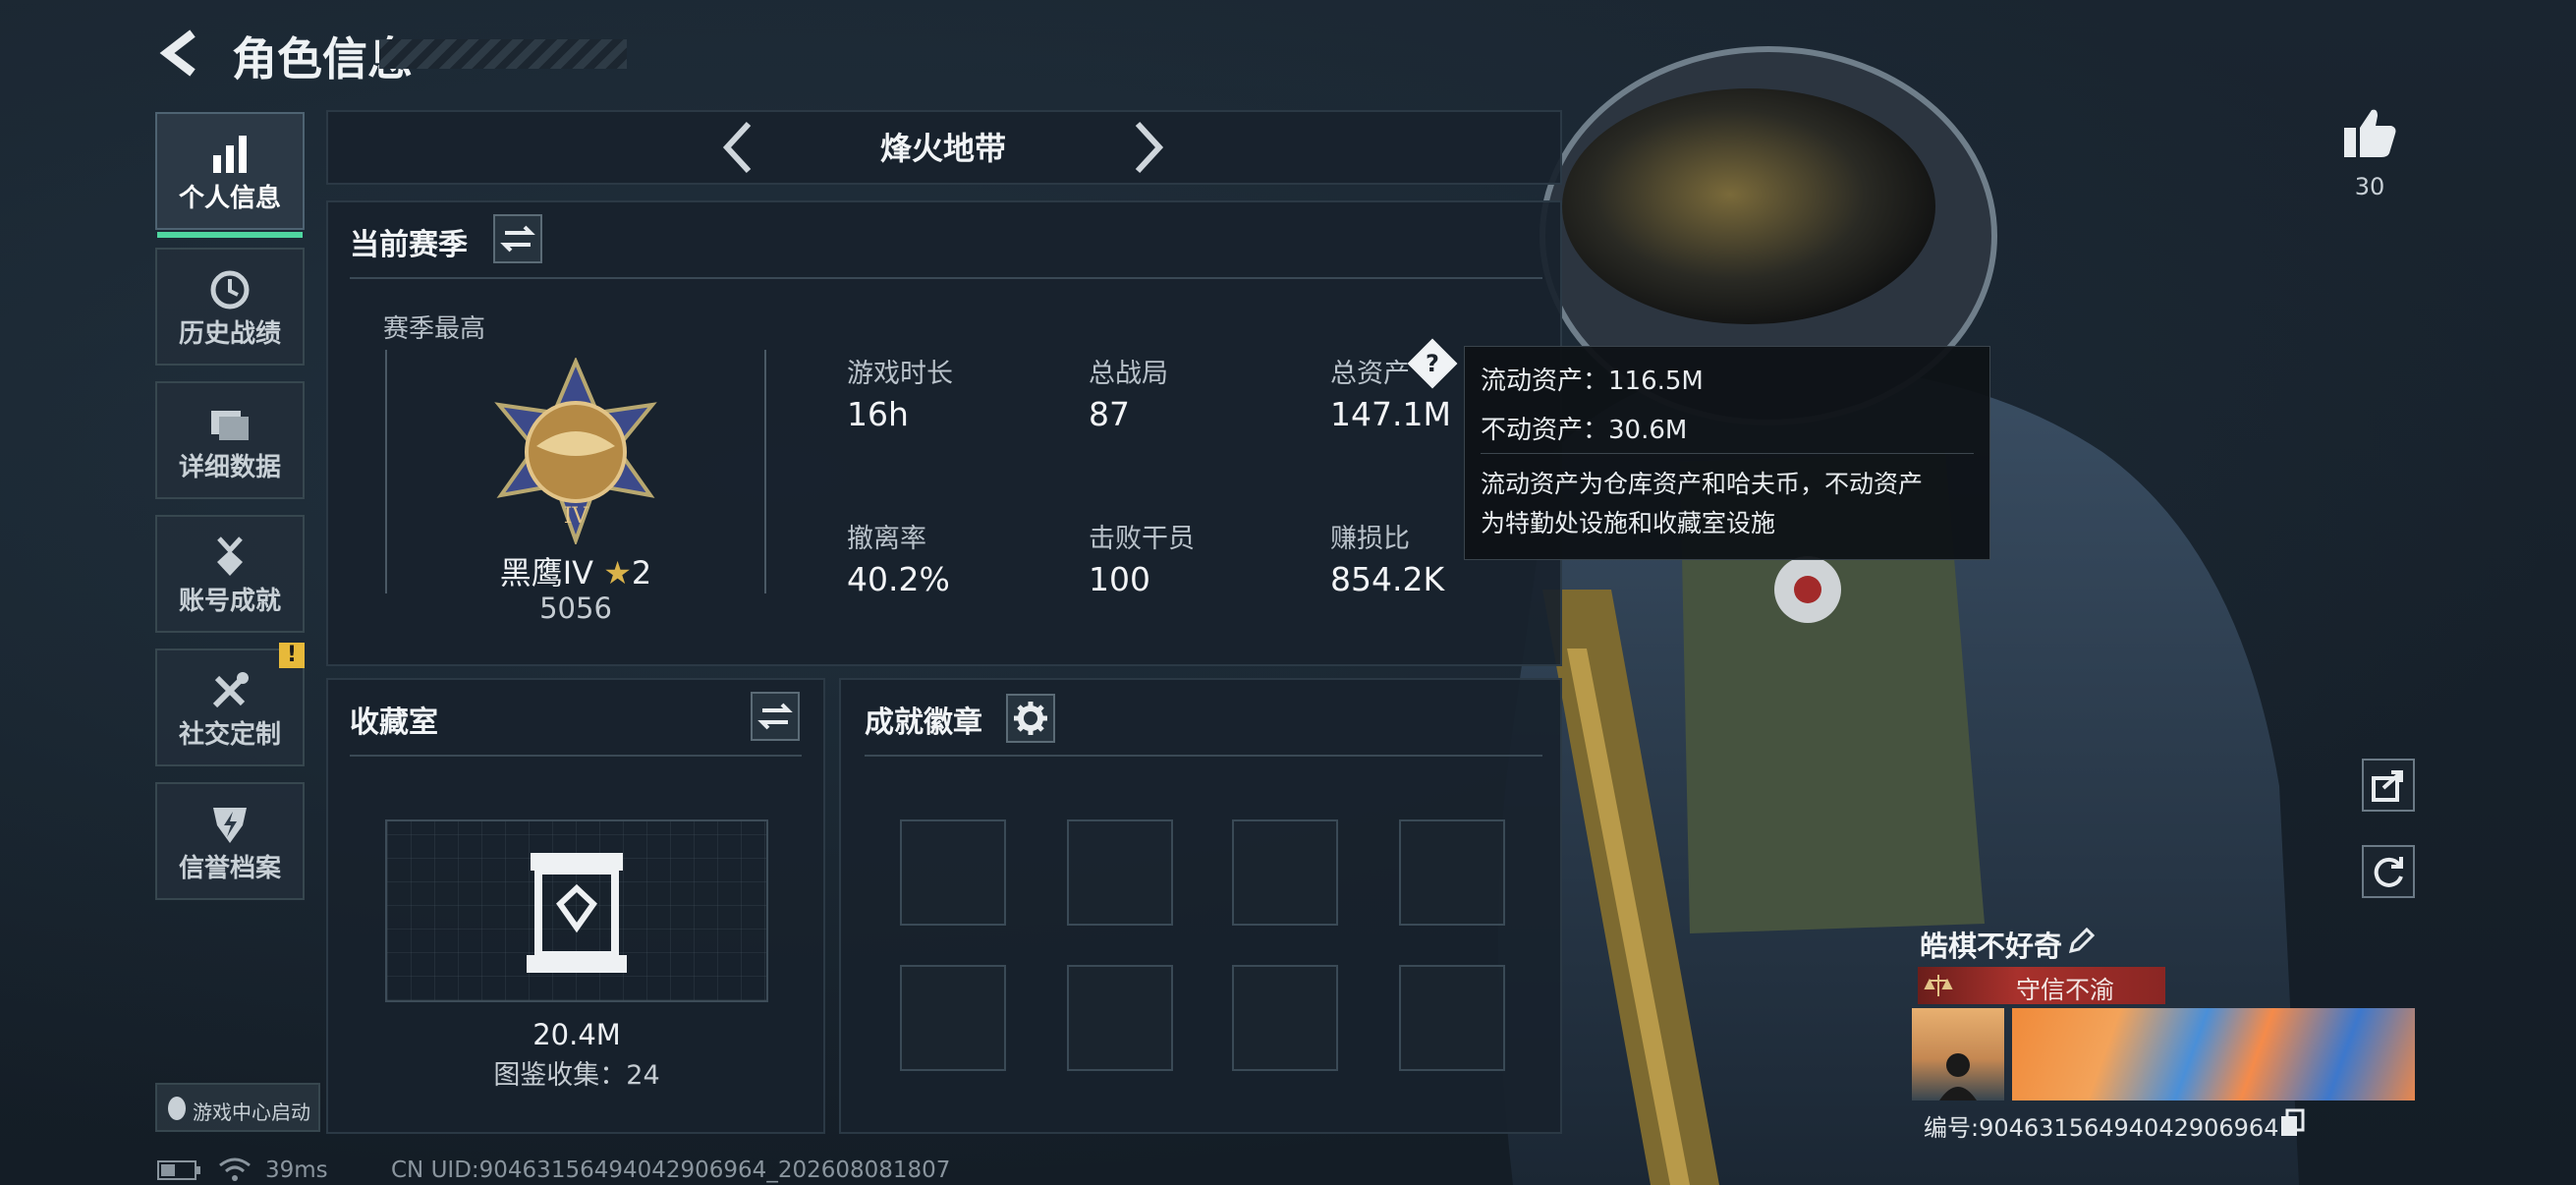 This screenshot has height=1185, width=2576. What do you see at coordinates (229, 199) in the screenshot?
I see `nav-label: 个人信息` at bounding box center [229, 199].